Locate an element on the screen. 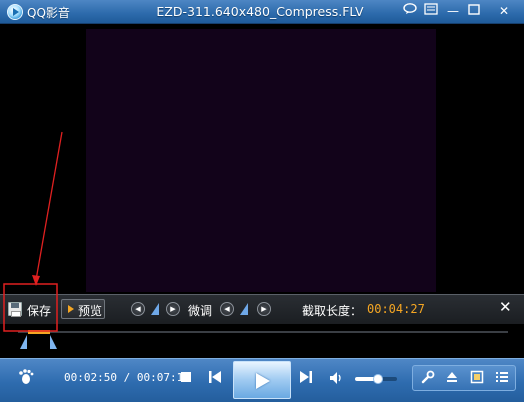 Image resolution: width=524 pixels, height=402 pixels. preview-button: 预览 is located at coordinates (83, 309).